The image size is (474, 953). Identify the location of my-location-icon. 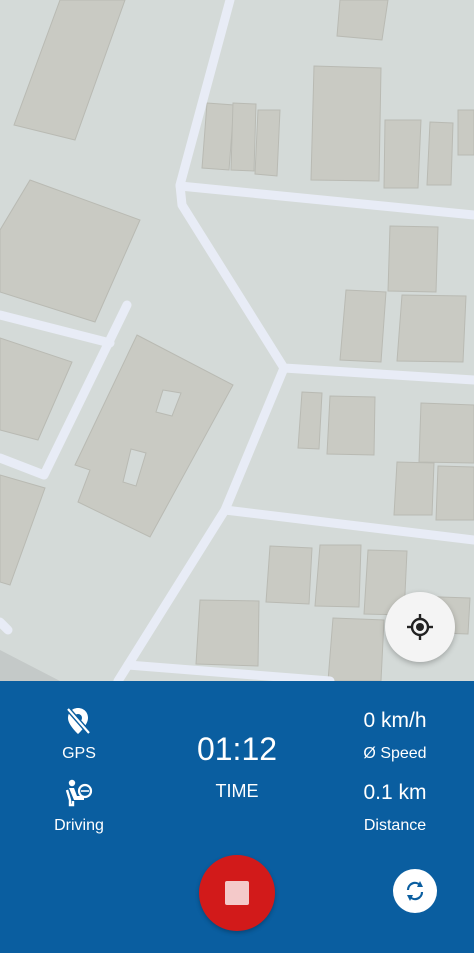
(420, 627).